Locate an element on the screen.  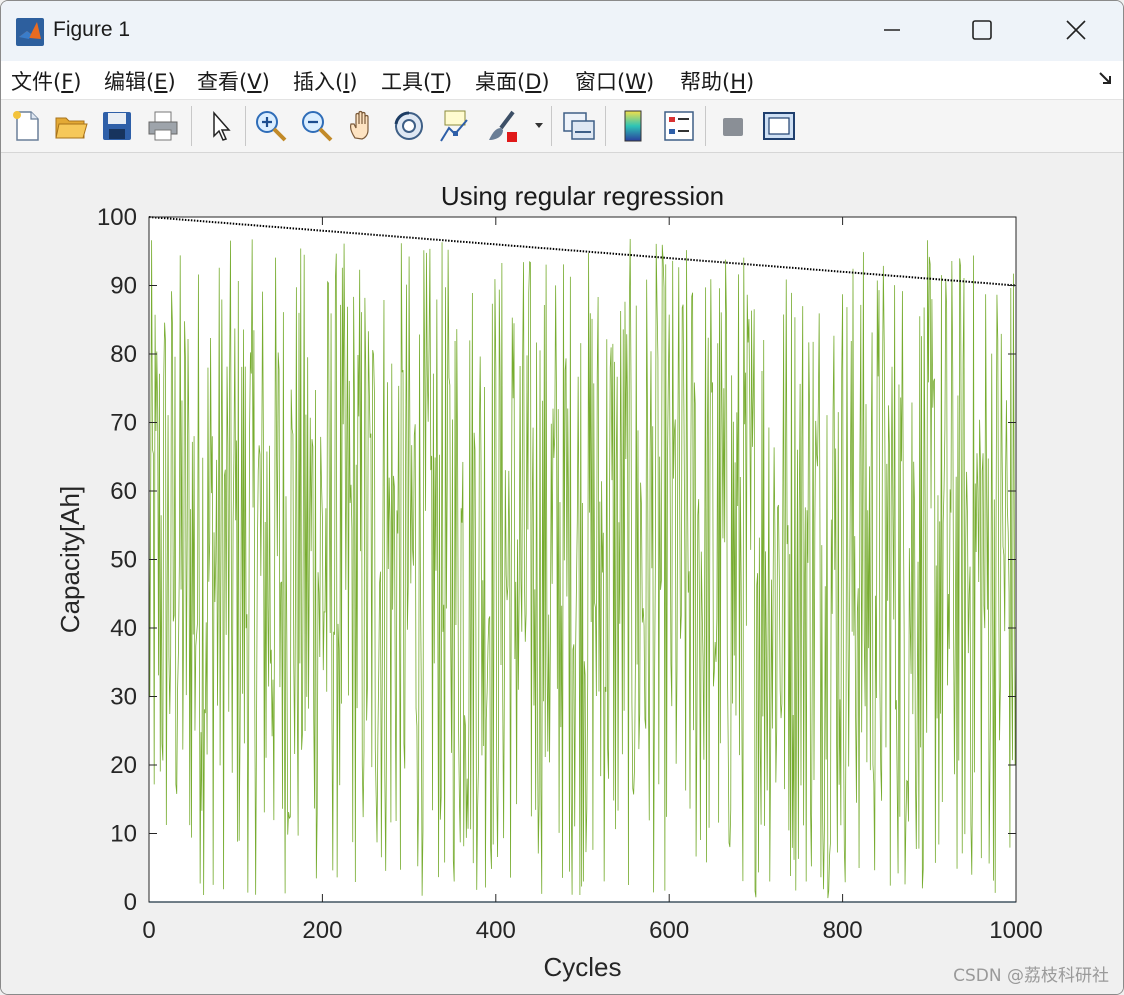
y-tick-label: 90 is located at coordinates (123, 286).